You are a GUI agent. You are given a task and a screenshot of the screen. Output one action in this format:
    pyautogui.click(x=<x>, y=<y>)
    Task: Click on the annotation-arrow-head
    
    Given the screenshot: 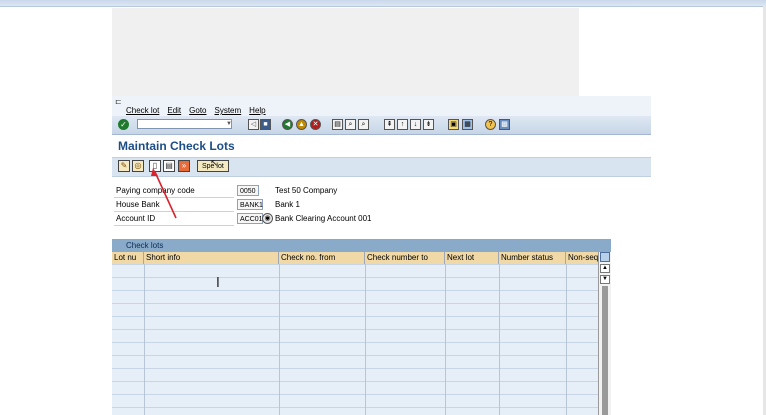 What is the action you would take?
    pyautogui.click(x=154, y=172)
    